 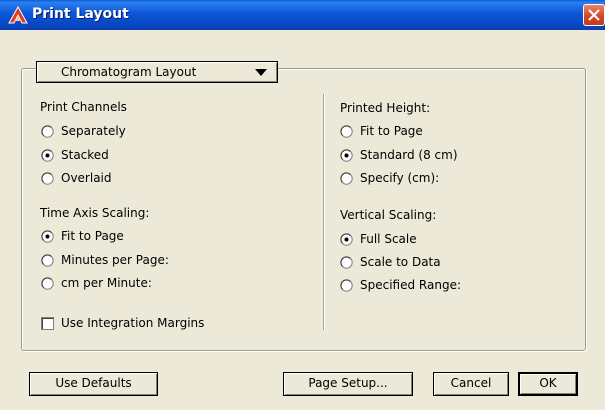 What do you see at coordinates (409, 155) in the screenshot?
I see `radio-label: Standard (8 cm)` at bounding box center [409, 155].